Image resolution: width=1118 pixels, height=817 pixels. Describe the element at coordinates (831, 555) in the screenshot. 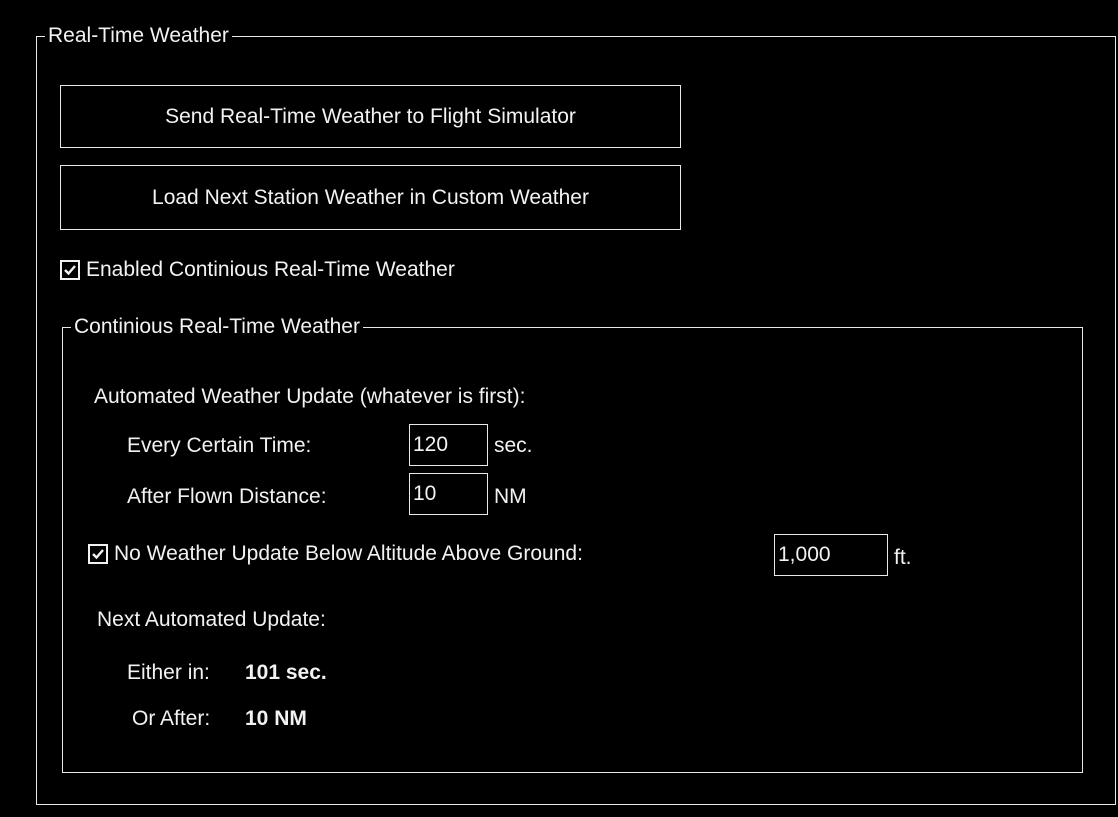

I see `altitude-above-ground-input` at that location.